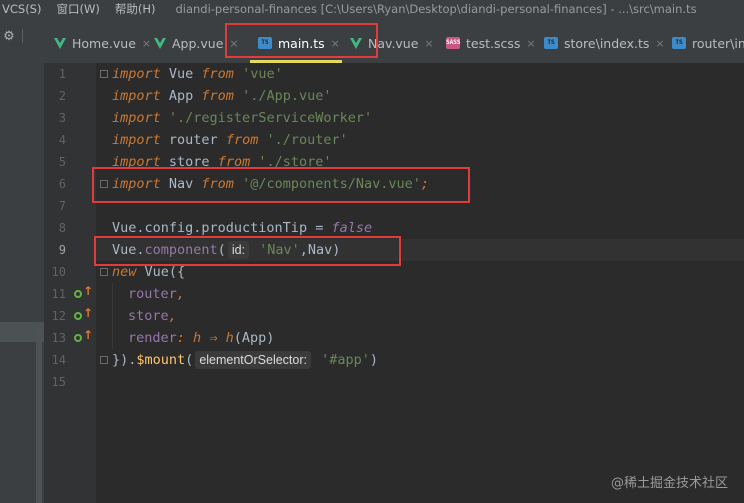 Image resolution: width=744 pixels, height=503 pixels. Describe the element at coordinates (201, 338) in the screenshot. I see `code-line-13: render: h ⇒ h(App)` at that location.